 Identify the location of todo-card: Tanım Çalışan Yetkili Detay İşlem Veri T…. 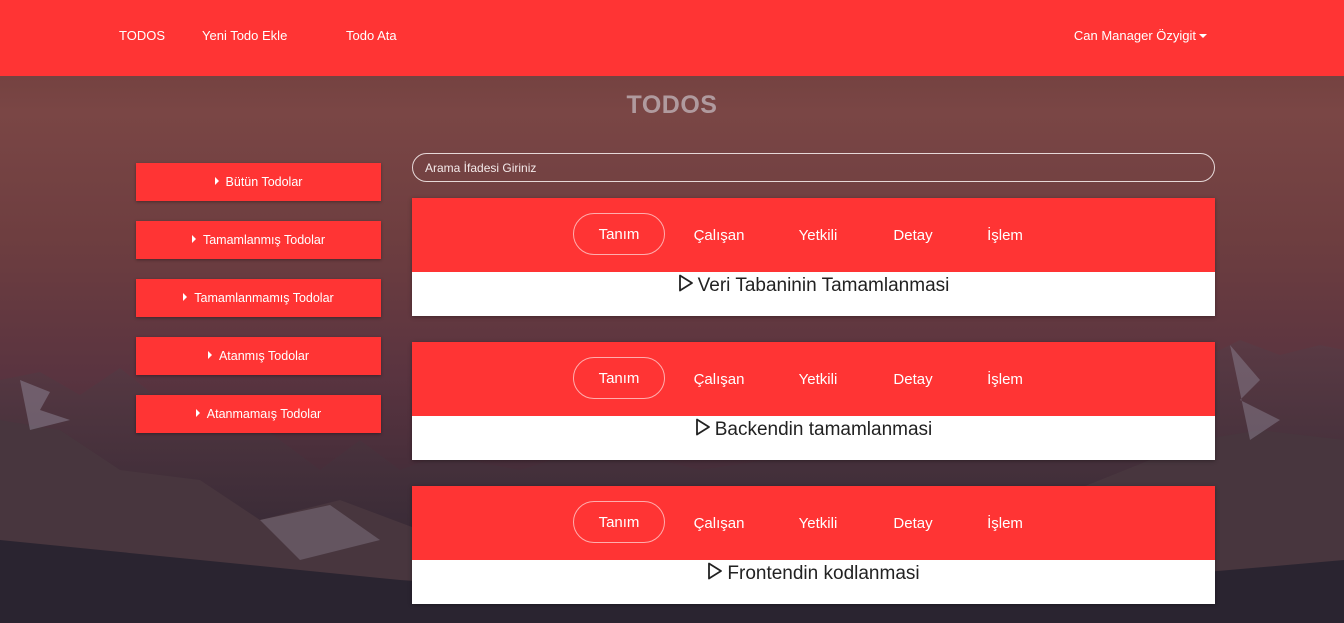
(813, 257).